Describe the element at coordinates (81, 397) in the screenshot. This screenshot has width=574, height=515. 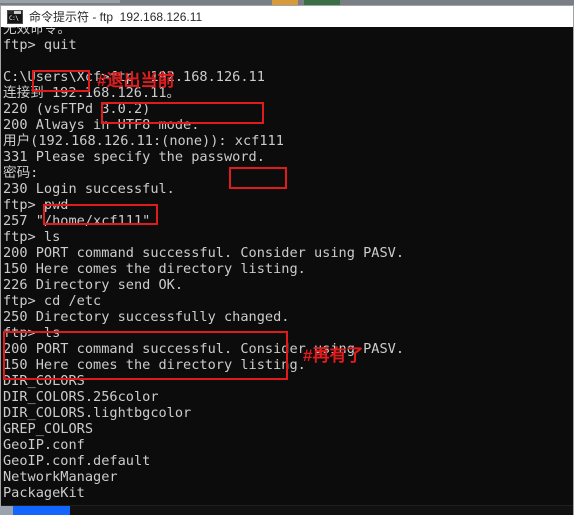
I see `terminal-line: DIR_COLORS.256color` at that location.